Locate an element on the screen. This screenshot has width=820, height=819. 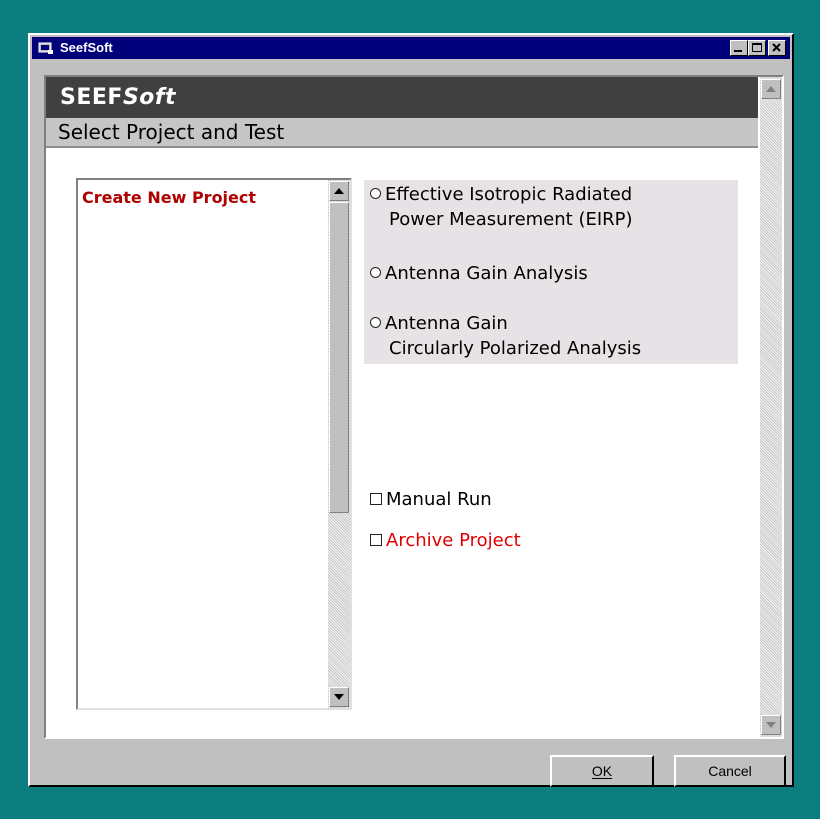
brand-banner: SEEFSoft is located at coordinates (402, 97).